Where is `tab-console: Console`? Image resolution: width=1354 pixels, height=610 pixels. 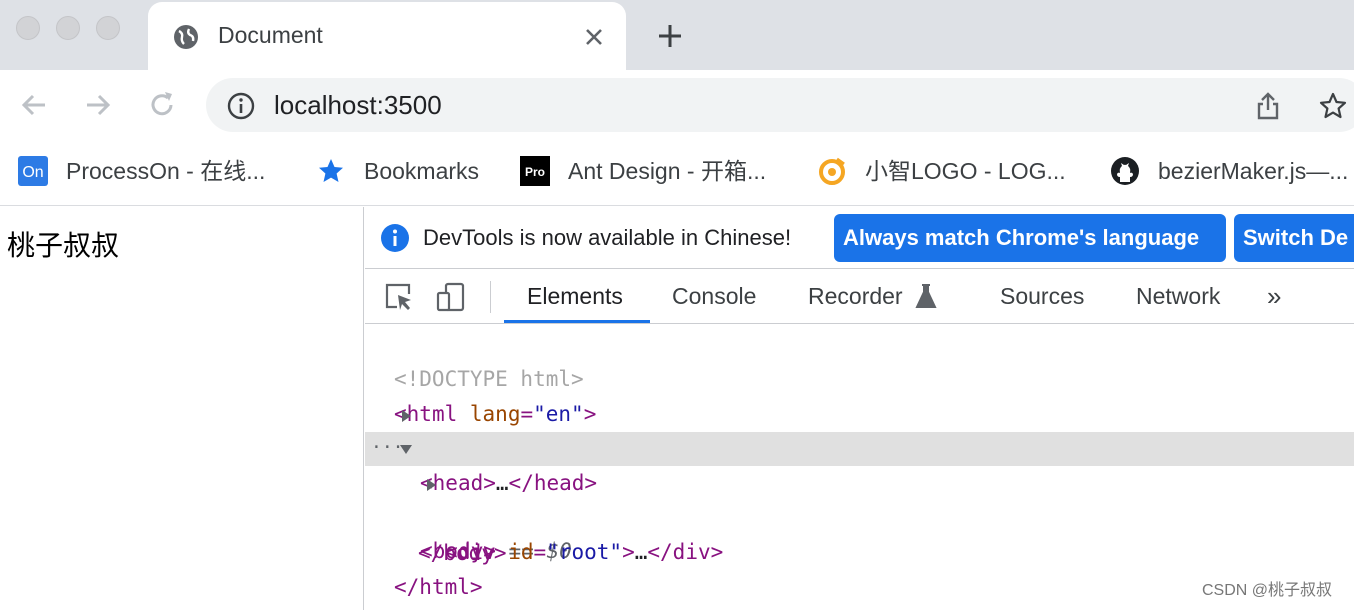
tab-console: Console is located at coordinates (714, 296).